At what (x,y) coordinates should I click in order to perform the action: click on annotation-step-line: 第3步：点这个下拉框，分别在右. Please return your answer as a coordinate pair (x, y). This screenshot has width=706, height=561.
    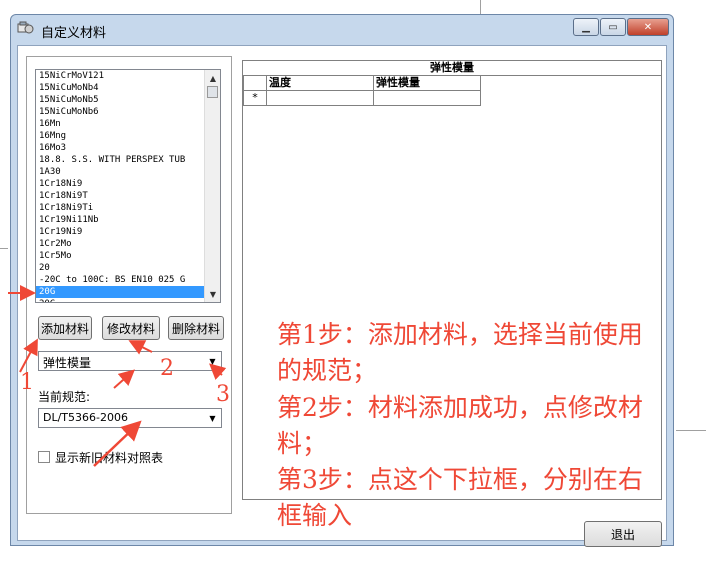
    Looking at the image, I should click on (460, 479).